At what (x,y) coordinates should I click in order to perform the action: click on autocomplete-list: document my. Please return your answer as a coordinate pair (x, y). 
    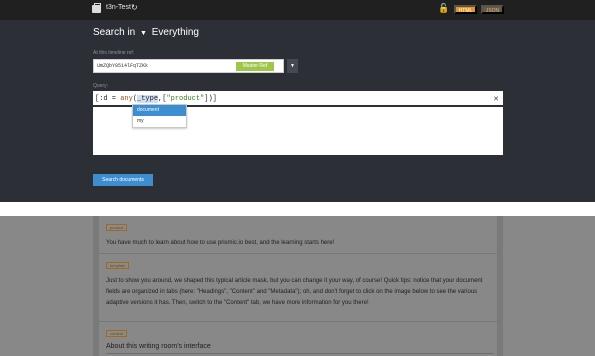
    Looking at the image, I should click on (159, 116).